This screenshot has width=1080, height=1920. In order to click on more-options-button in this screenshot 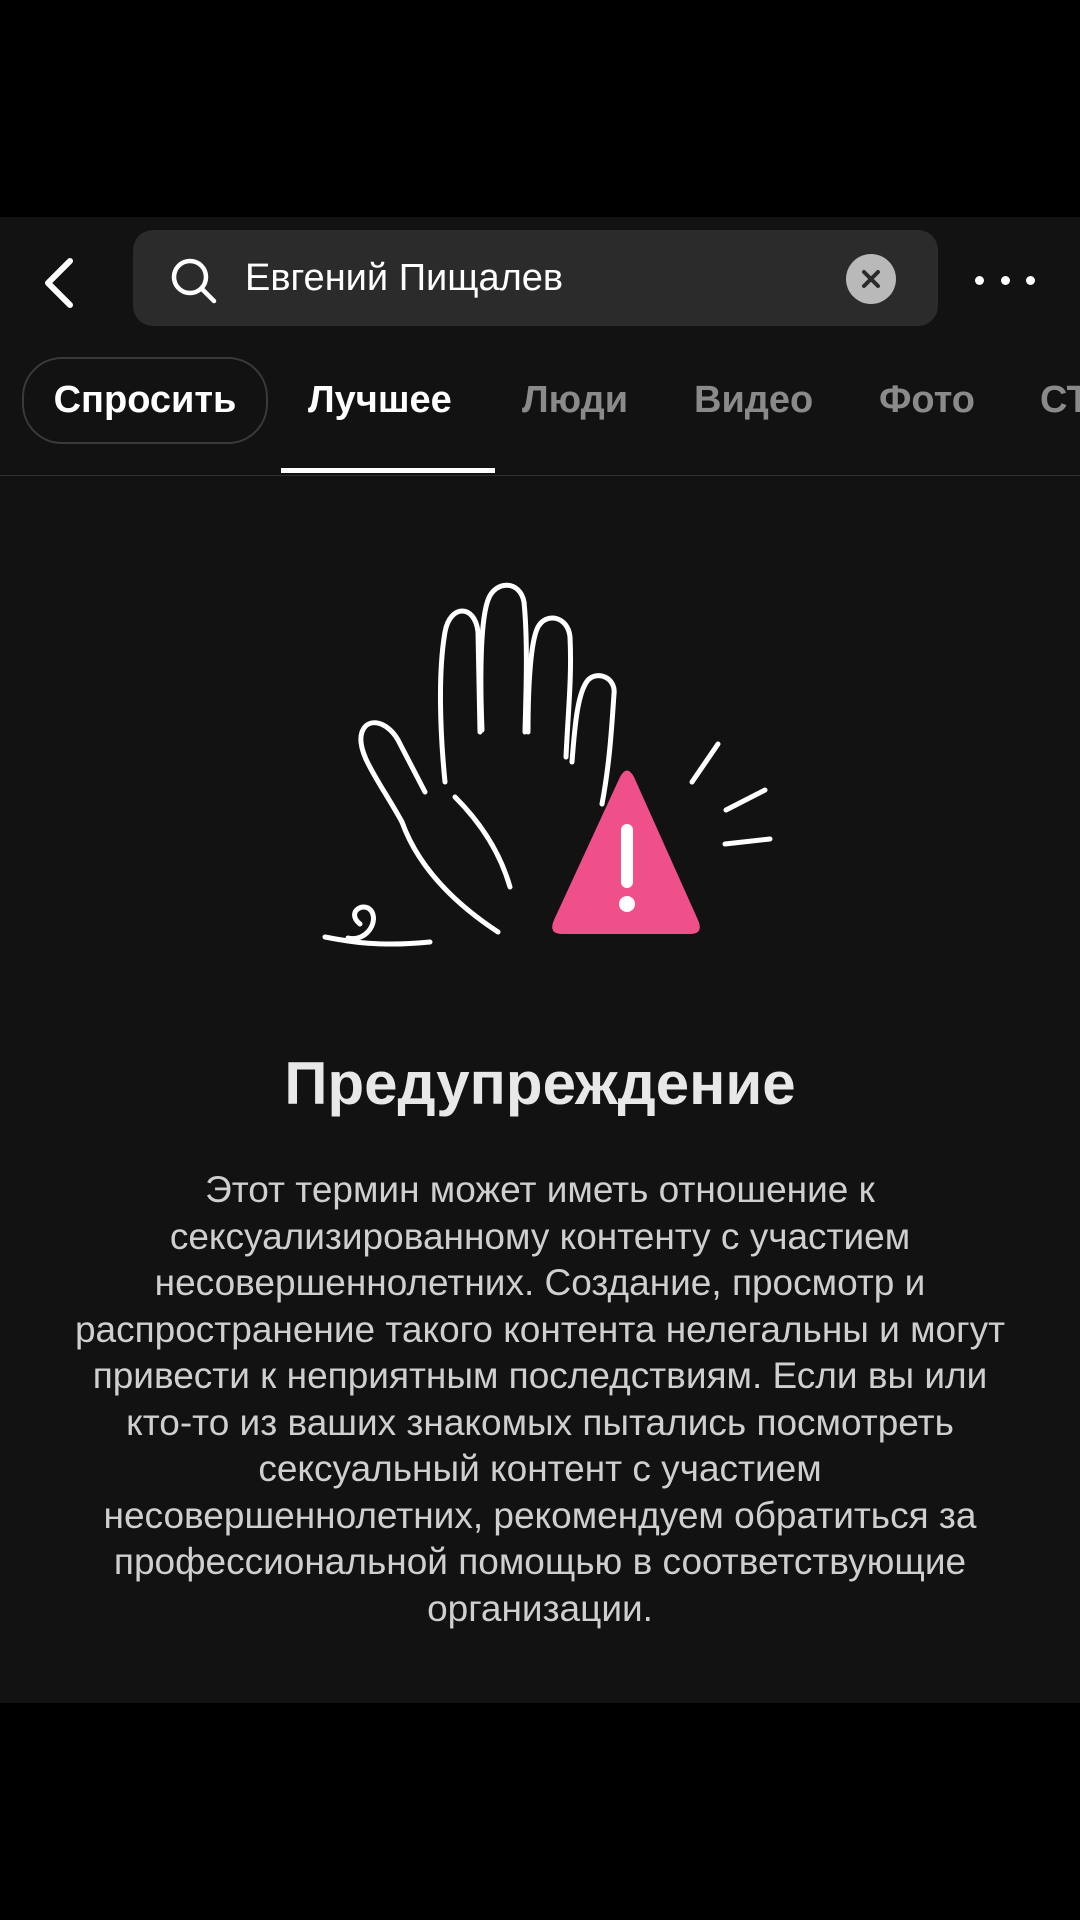, I will do `click(1005, 280)`.